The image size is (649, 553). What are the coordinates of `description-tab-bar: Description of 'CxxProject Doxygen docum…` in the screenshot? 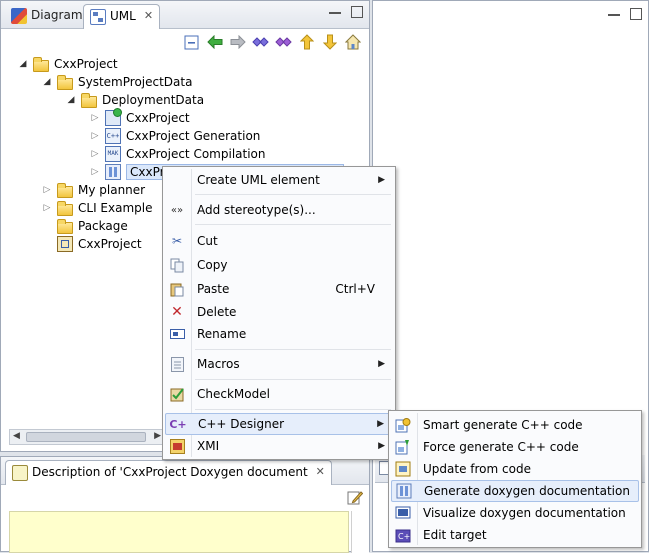 It's located at (185, 471).